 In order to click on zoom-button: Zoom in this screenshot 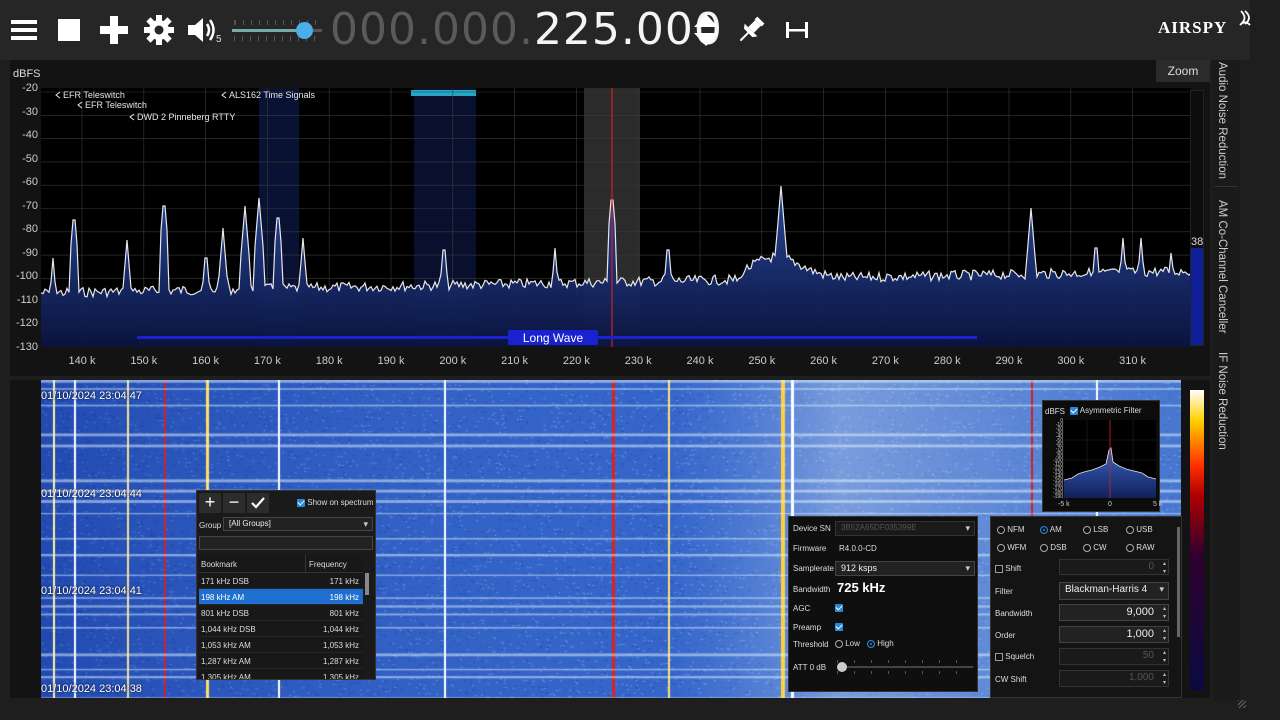, I will do `click(1183, 71)`.